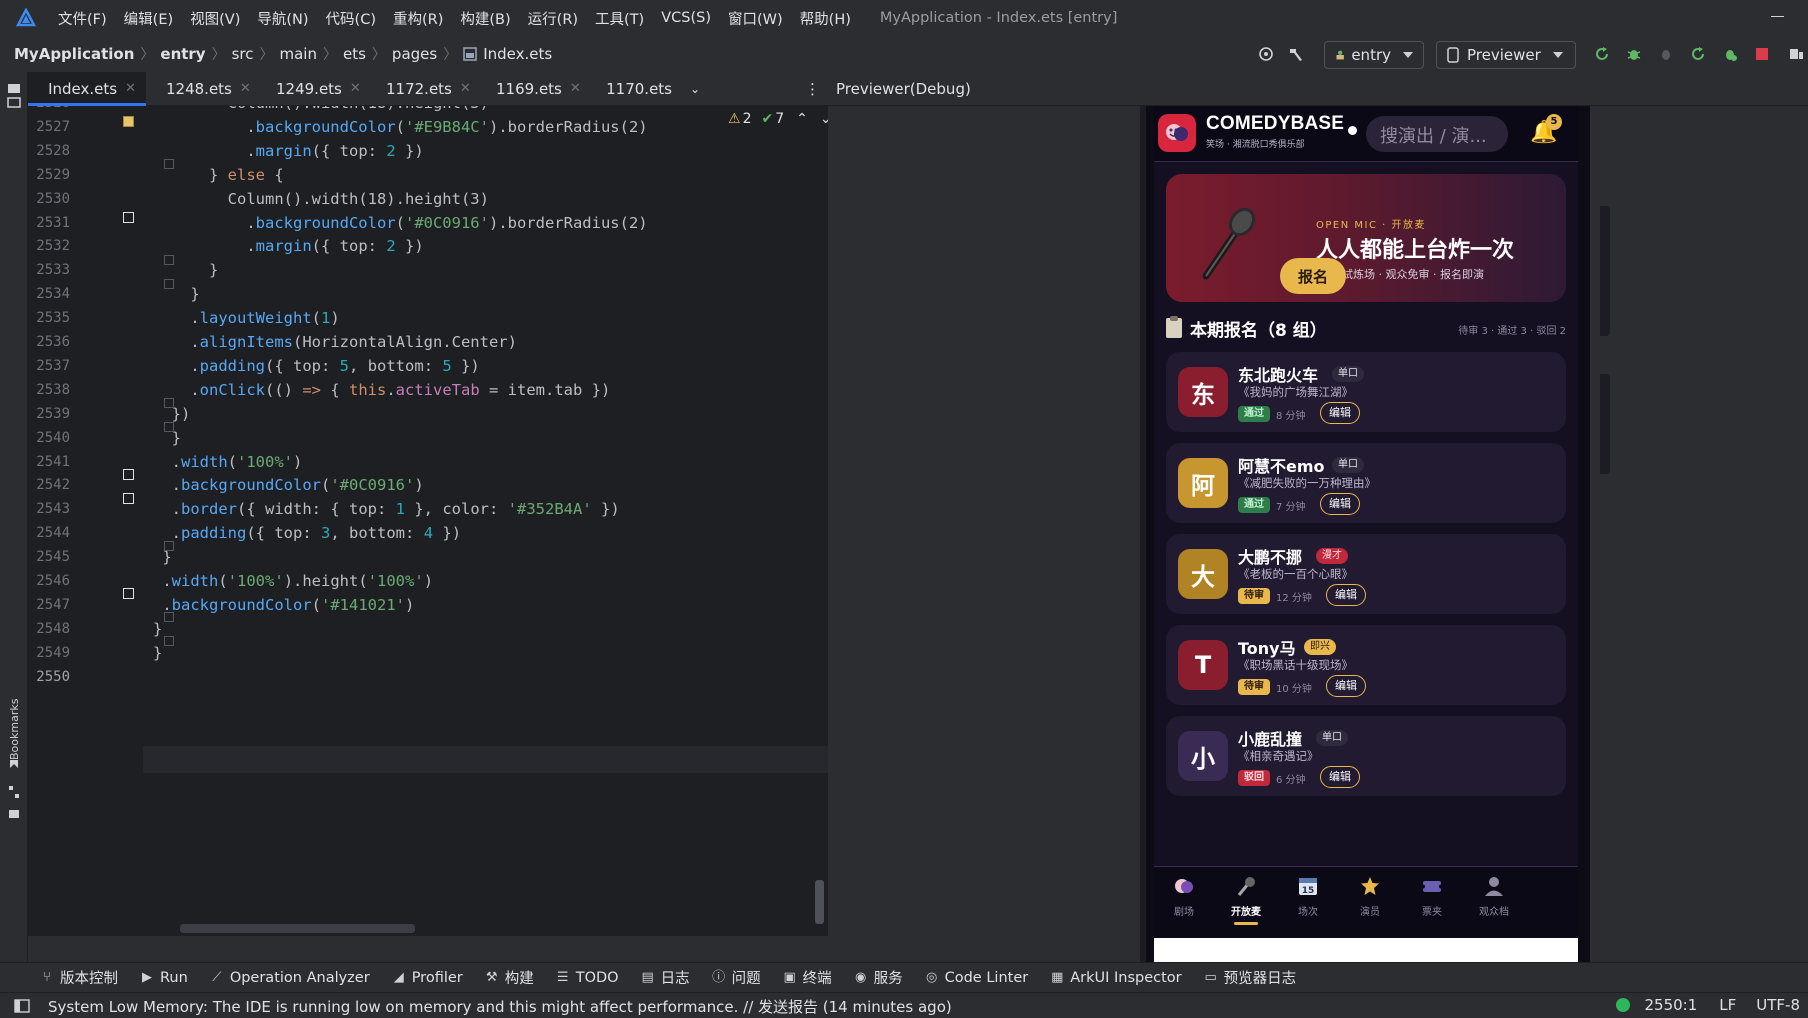  Describe the element at coordinates (335, 342) in the screenshot. I see `code-line: .alignItems(HorizontalAlign.Center)` at that location.